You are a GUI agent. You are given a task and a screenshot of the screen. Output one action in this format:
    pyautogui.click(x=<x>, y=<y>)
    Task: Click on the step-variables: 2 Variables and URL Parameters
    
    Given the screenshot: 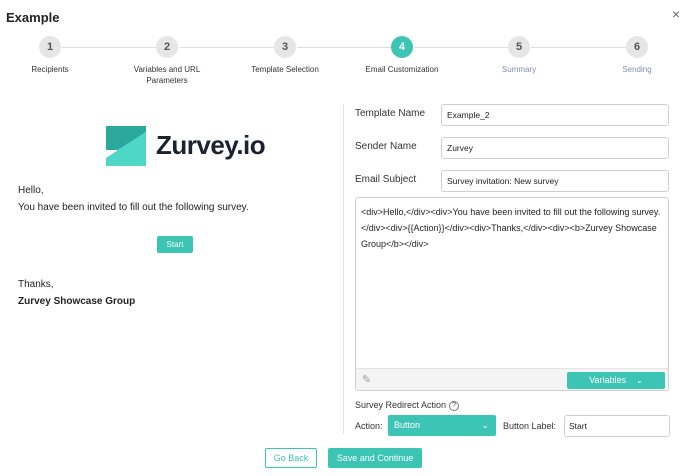 What is the action you would take?
    pyautogui.click(x=167, y=61)
    